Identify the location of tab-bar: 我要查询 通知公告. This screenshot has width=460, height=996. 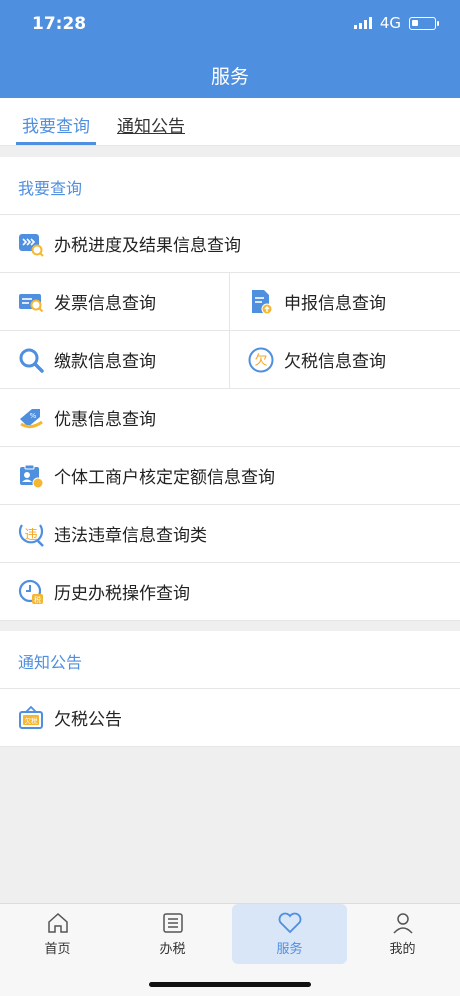
(230, 122).